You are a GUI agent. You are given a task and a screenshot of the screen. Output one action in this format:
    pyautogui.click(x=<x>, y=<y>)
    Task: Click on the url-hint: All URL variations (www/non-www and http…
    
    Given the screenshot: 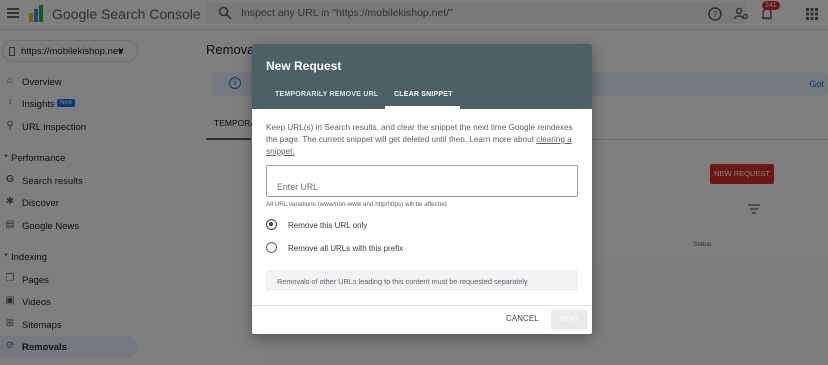 What is the action you would take?
    pyautogui.click(x=356, y=204)
    